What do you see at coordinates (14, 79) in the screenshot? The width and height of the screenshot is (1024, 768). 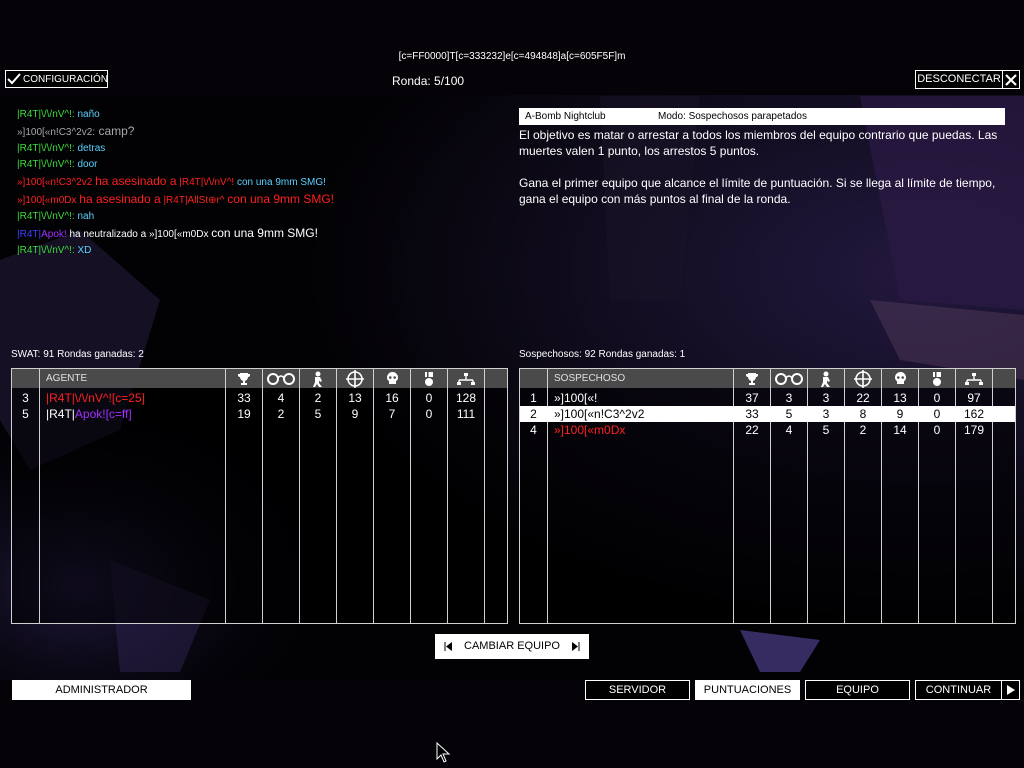 I see `checkmark-icon` at bounding box center [14, 79].